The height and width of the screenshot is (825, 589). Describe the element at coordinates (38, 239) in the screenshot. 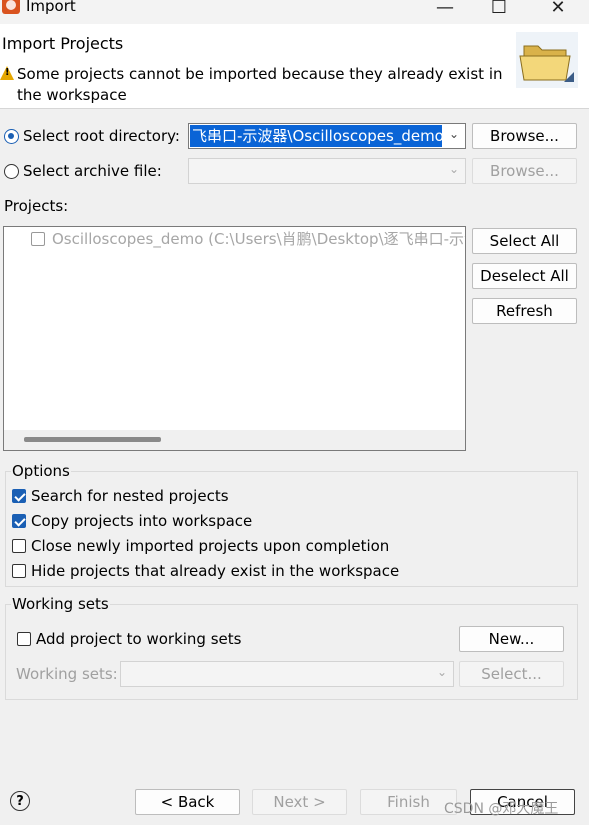

I see `project-checkbox` at that location.